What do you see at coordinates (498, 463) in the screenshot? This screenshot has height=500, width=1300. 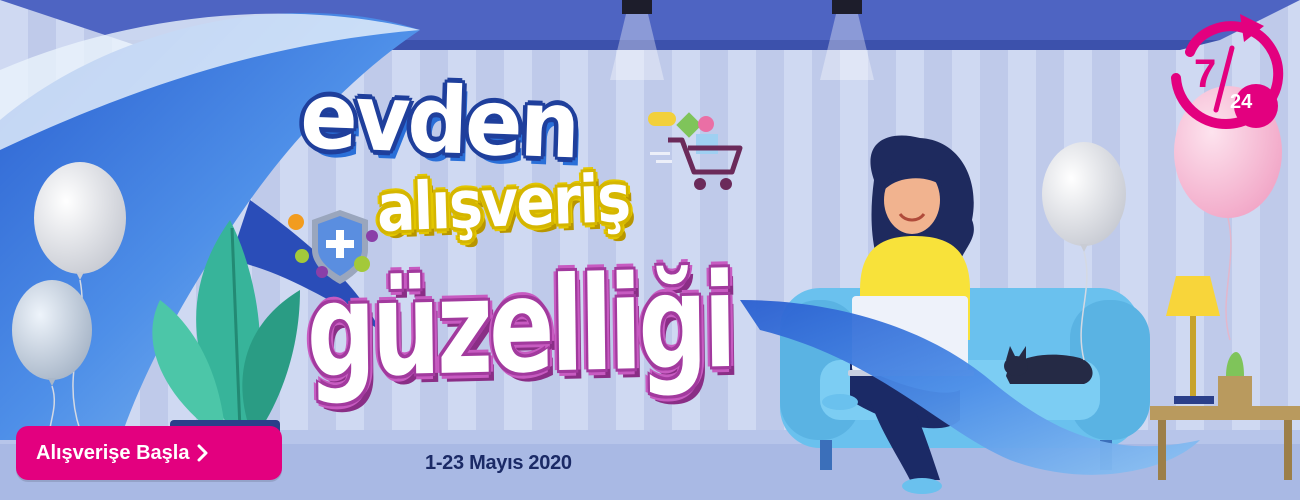 I see `campaign-dates: 1-23 Mayıs 2020` at bounding box center [498, 463].